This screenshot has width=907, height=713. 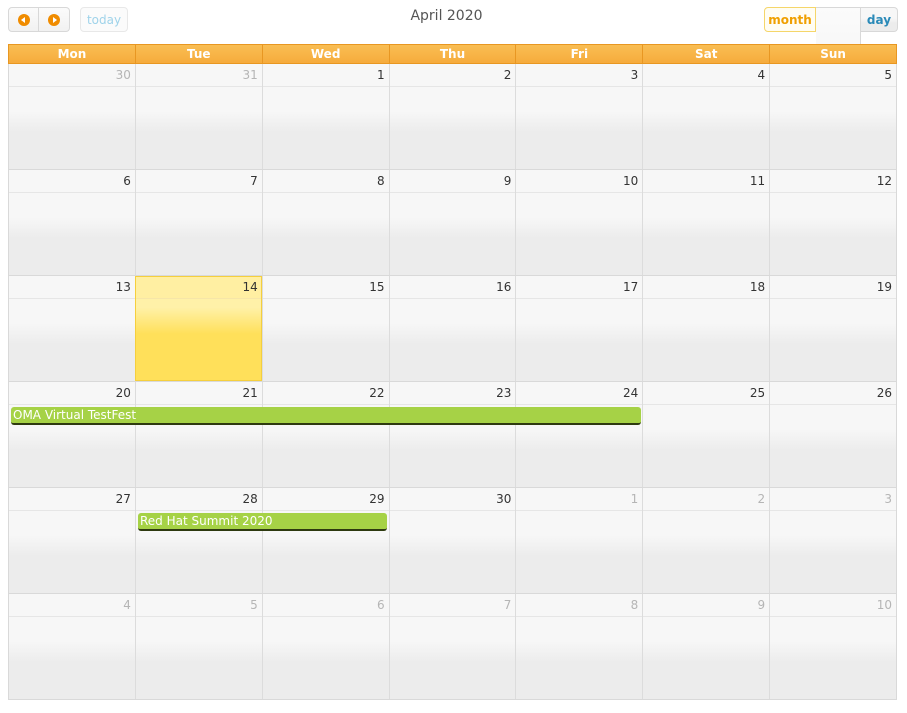 I want to click on day-cell: 11, so click(x=706, y=222).